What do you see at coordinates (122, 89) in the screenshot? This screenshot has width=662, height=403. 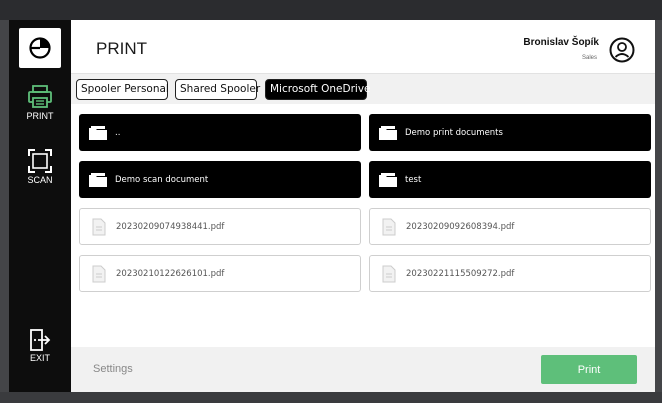 I see `tab-spooler-personal: Spooler Personal` at bounding box center [122, 89].